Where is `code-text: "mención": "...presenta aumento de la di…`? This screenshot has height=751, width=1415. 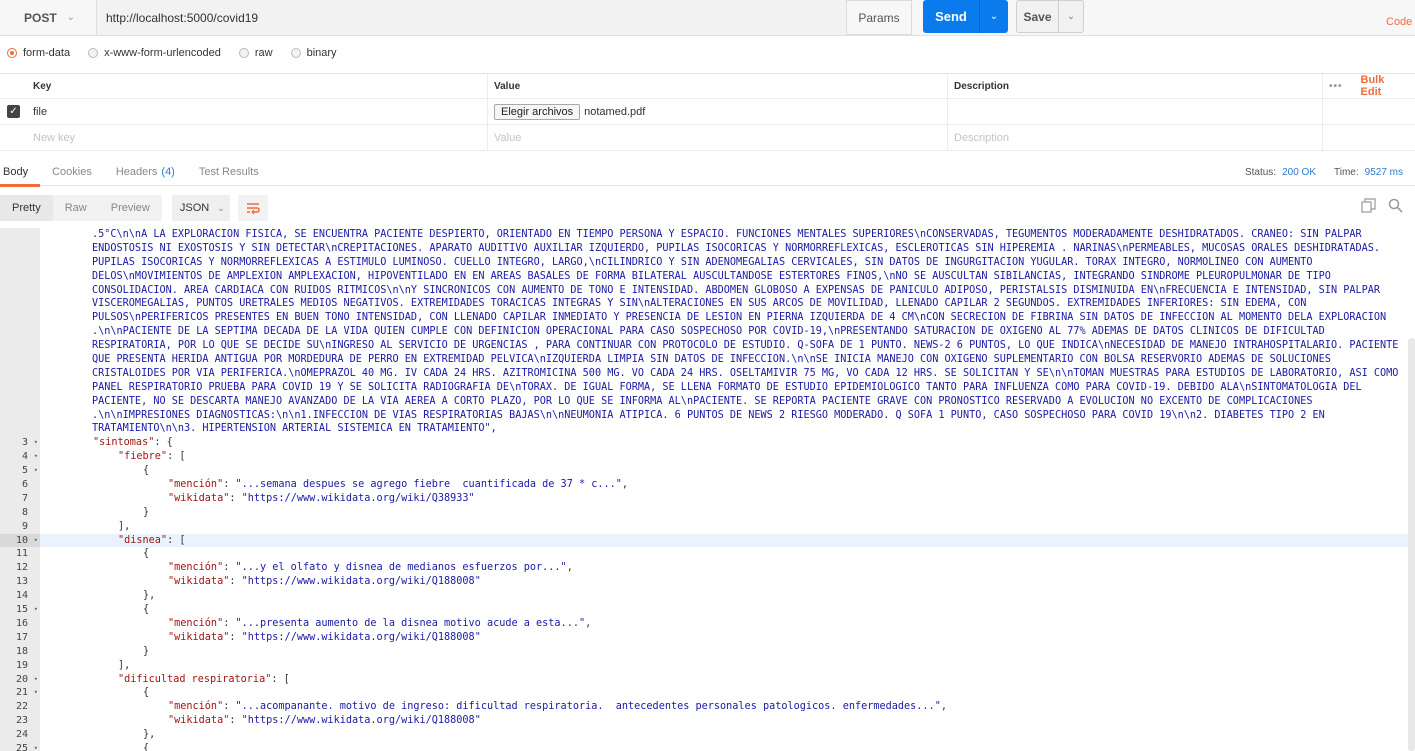
code-text: "mención": "...presenta aumento de la di… is located at coordinates (380, 623).